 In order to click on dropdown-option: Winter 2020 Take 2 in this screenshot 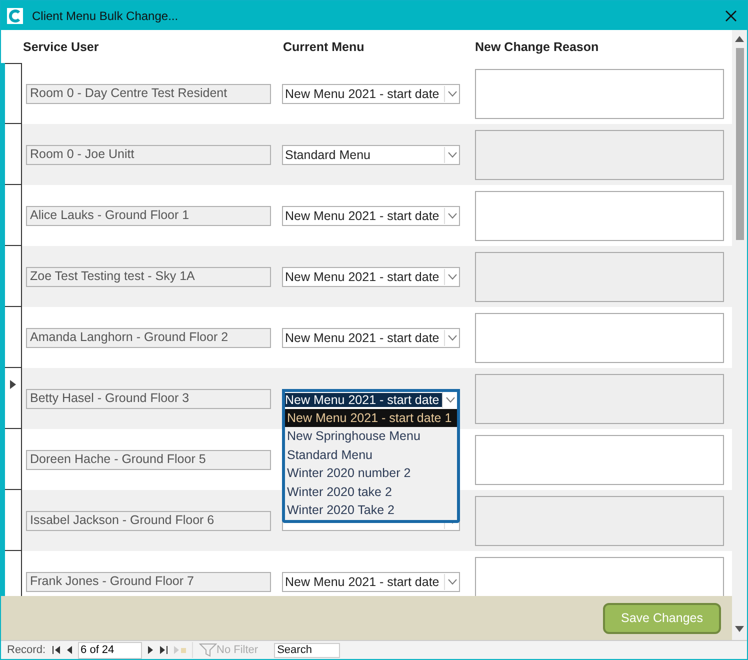, I will do `click(371, 510)`.